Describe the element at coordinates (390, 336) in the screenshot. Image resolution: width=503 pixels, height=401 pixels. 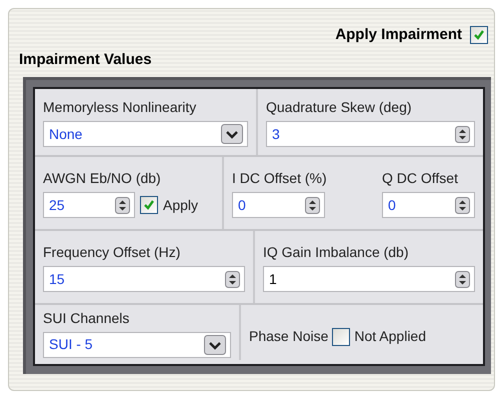
I see `checkbox-label: Not Applied` at that location.